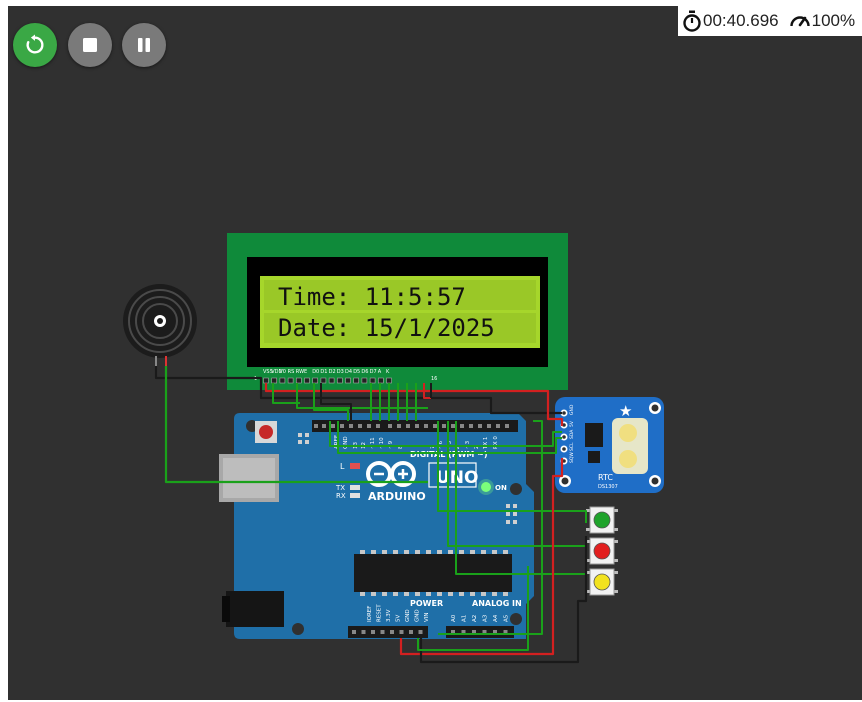 This screenshot has height=702, width=862. I want to click on lcd-pin-label-d4: D4, so click(348, 372).